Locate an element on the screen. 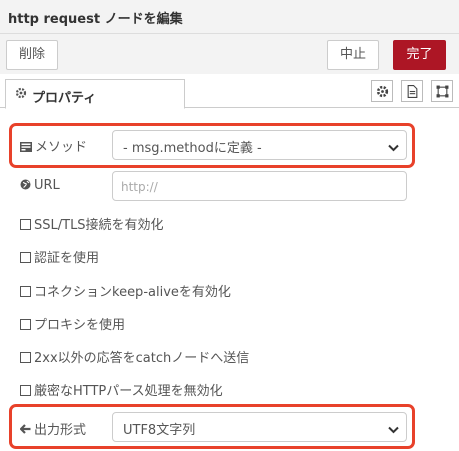  return-label-row: 出力形式 is located at coordinates (53, 428).